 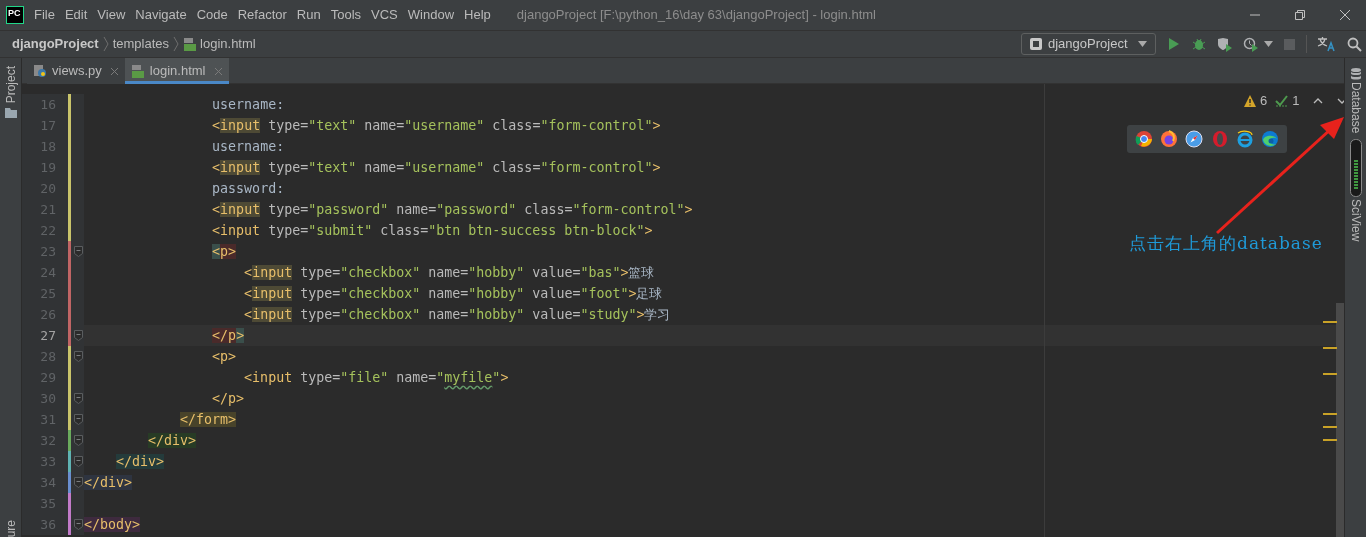 I want to click on menu-item: View, so click(x=111, y=15).